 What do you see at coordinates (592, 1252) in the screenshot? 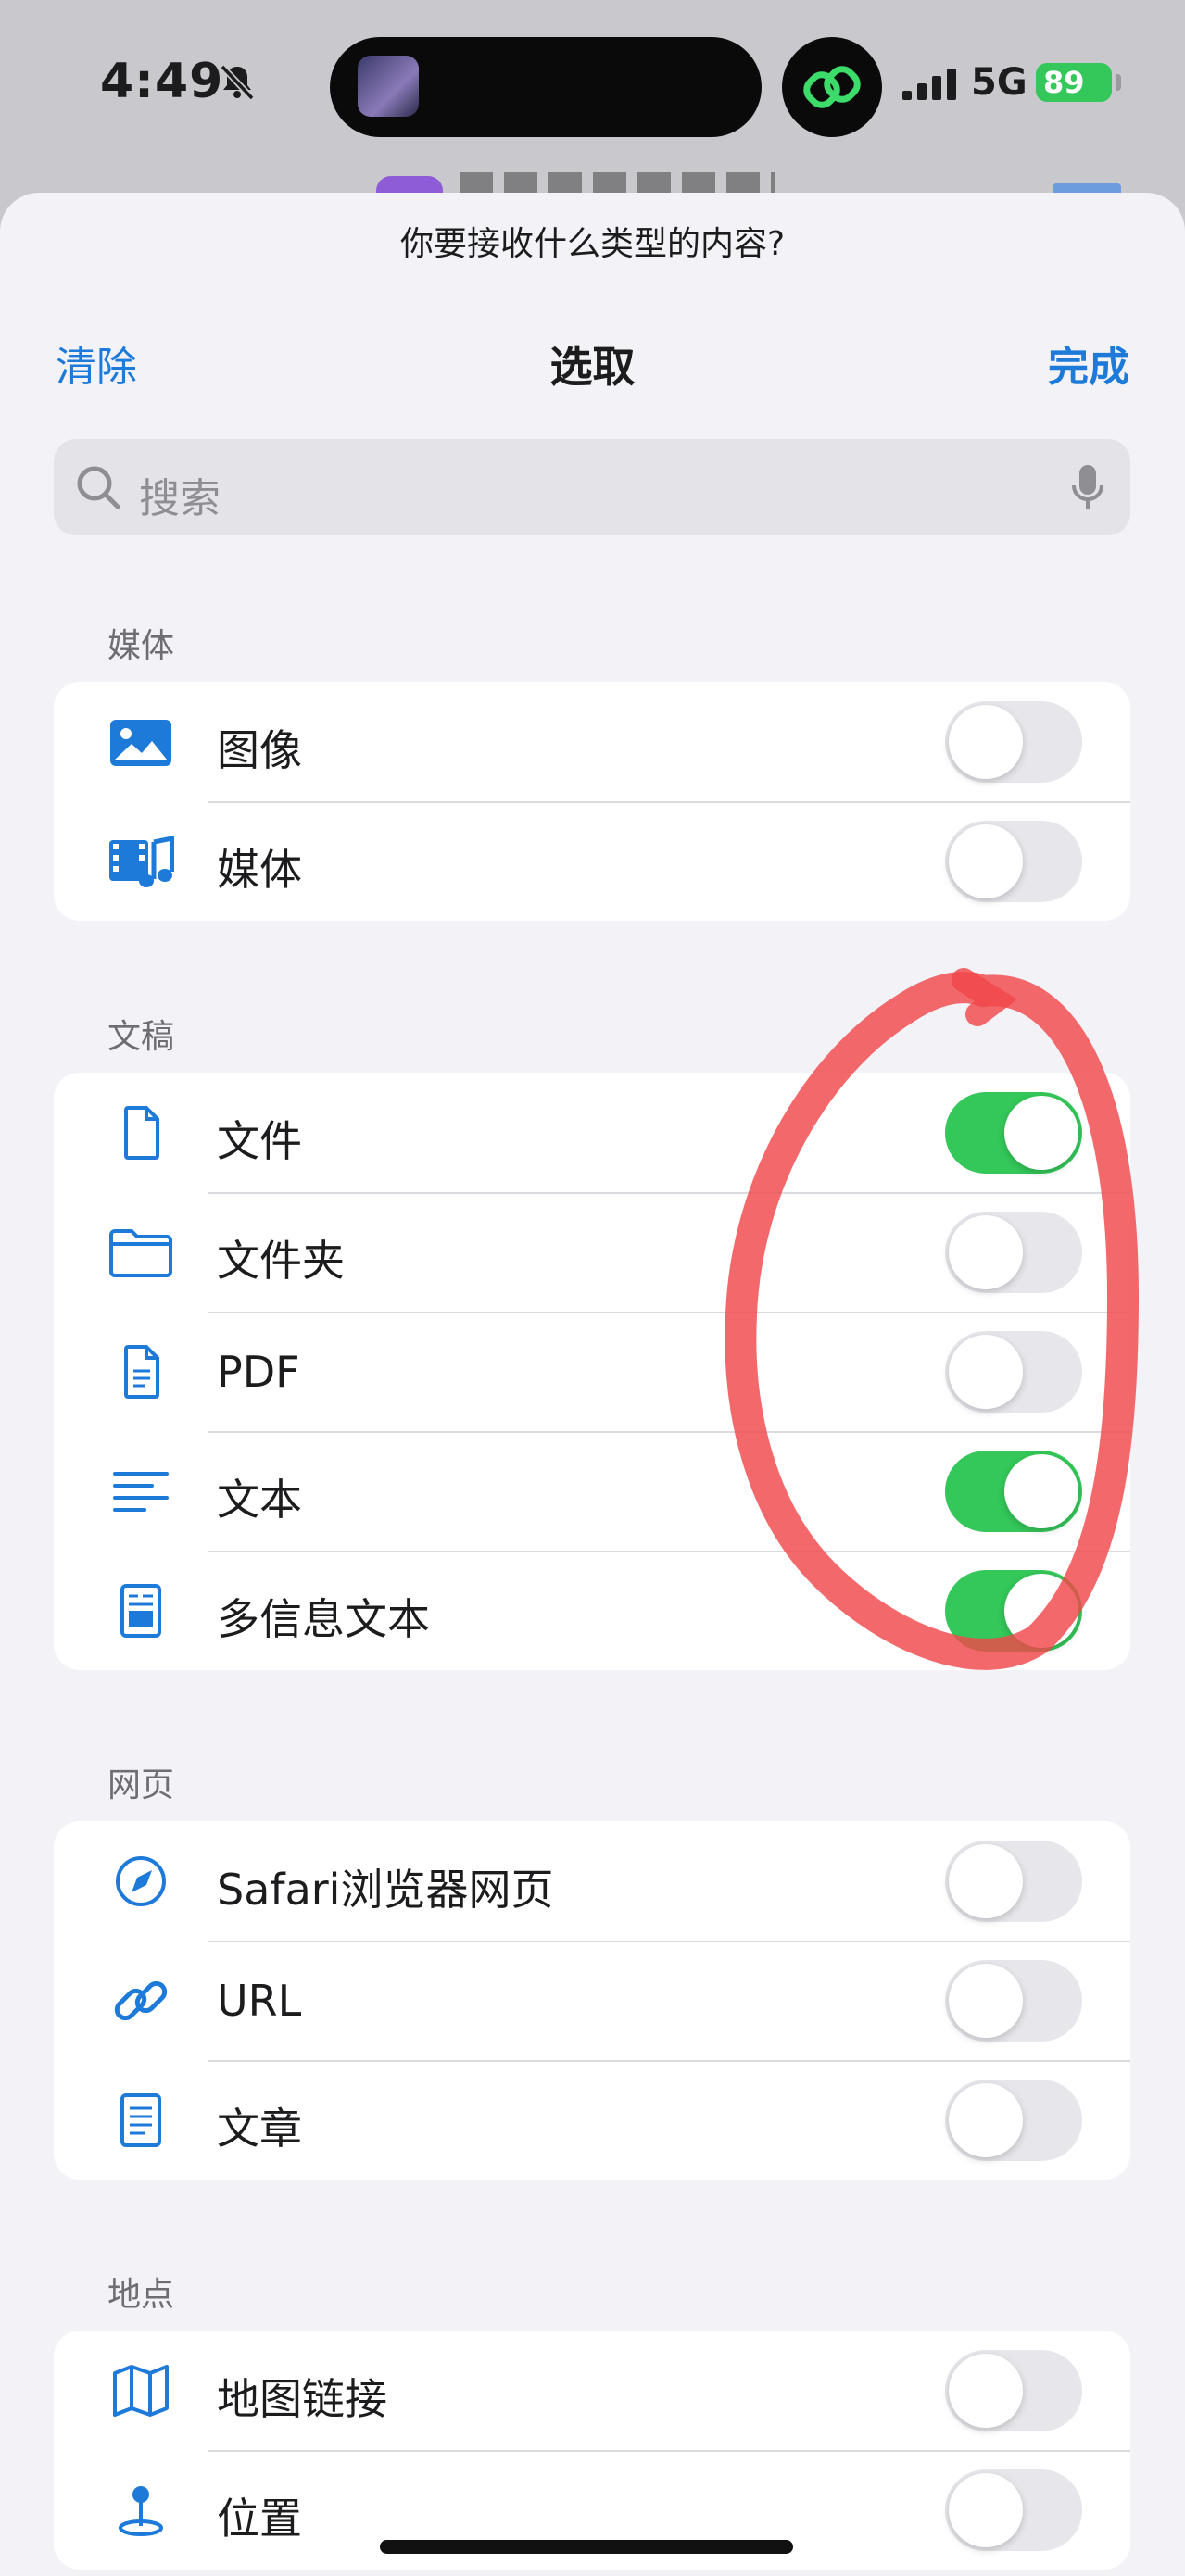
I see `option-row-folder: 文件夹` at bounding box center [592, 1252].